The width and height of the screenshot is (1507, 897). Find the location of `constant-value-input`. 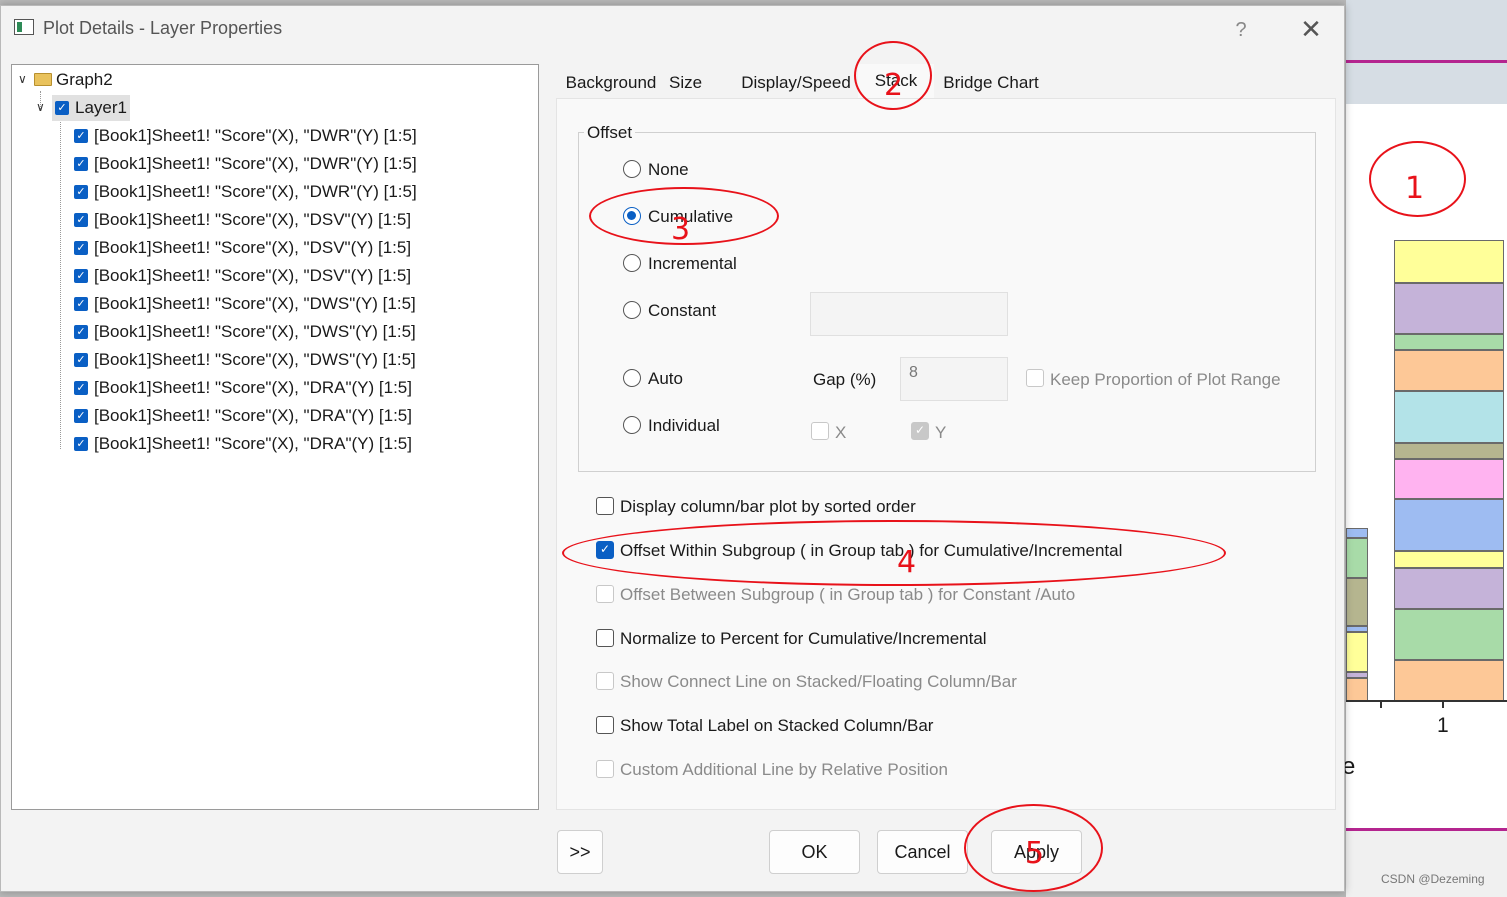

constant-value-input is located at coordinates (909, 314).